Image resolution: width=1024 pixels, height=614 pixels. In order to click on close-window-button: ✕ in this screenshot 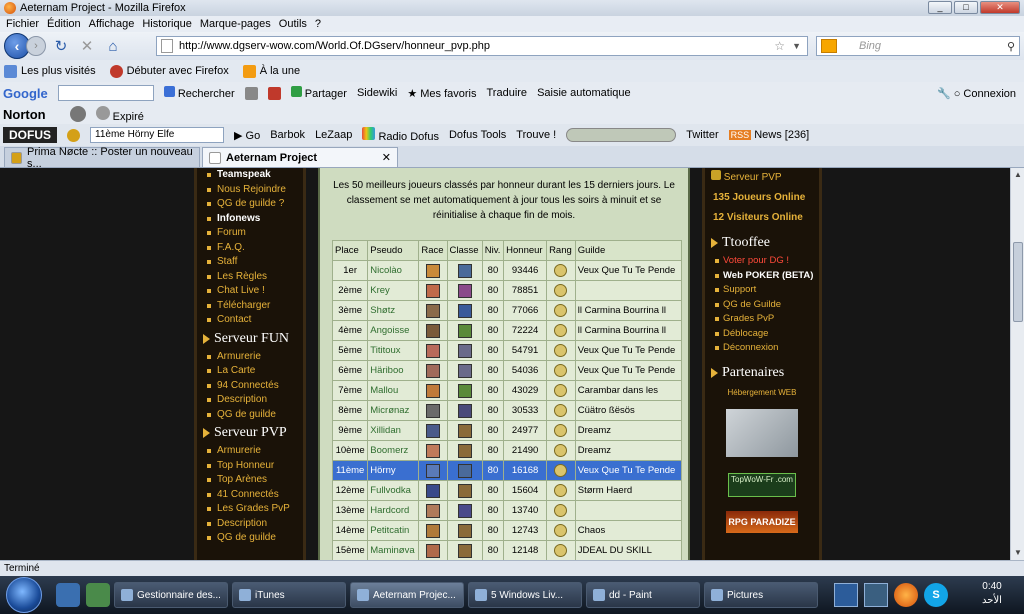, I will do `click(1000, 7)`.